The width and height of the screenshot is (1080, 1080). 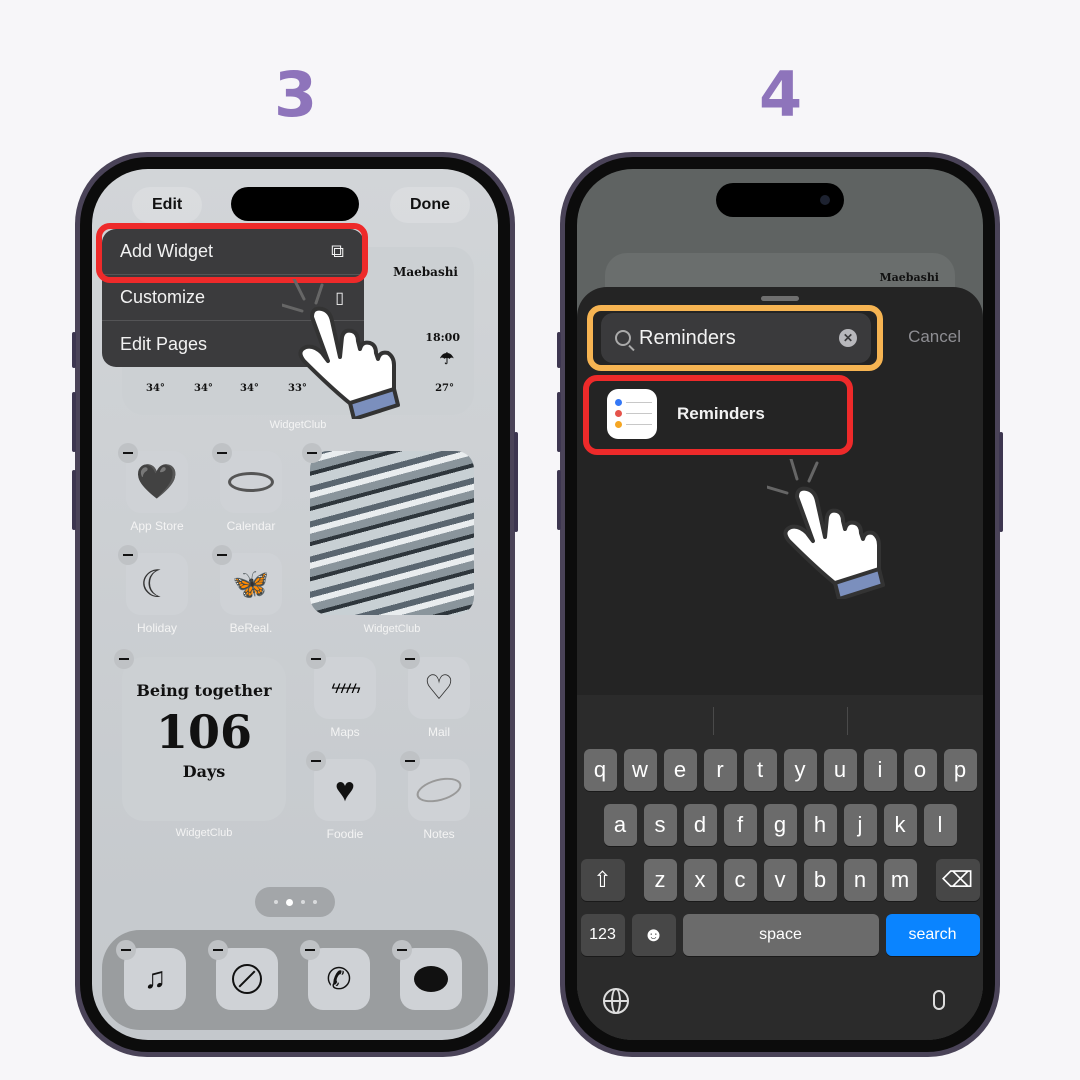 I want to click on highlight-search-field, so click(x=735, y=338).